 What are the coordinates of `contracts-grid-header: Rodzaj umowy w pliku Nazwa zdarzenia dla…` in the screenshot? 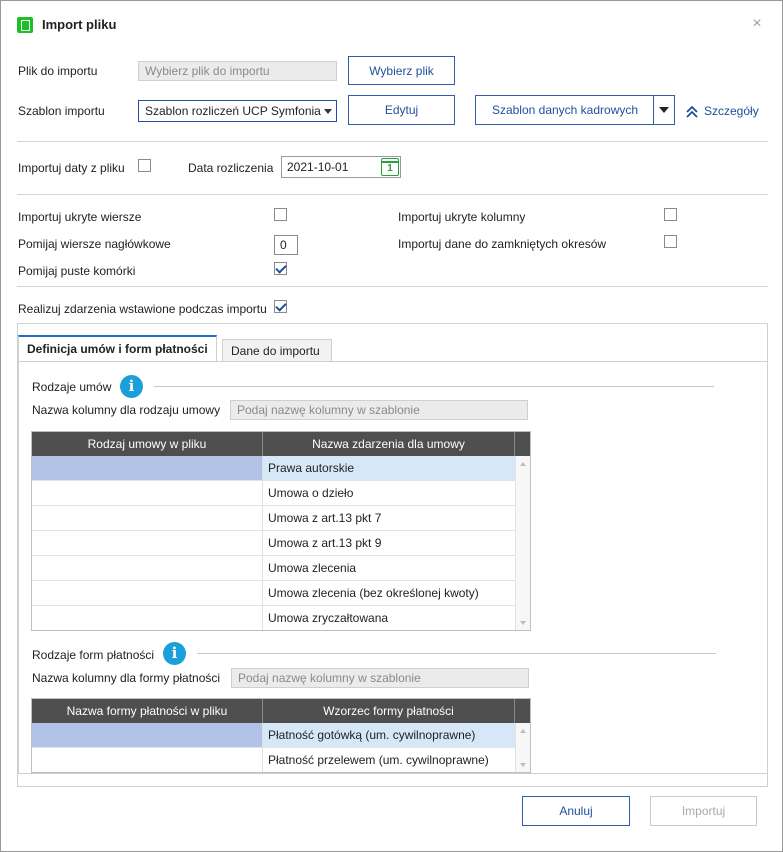 It's located at (281, 444).